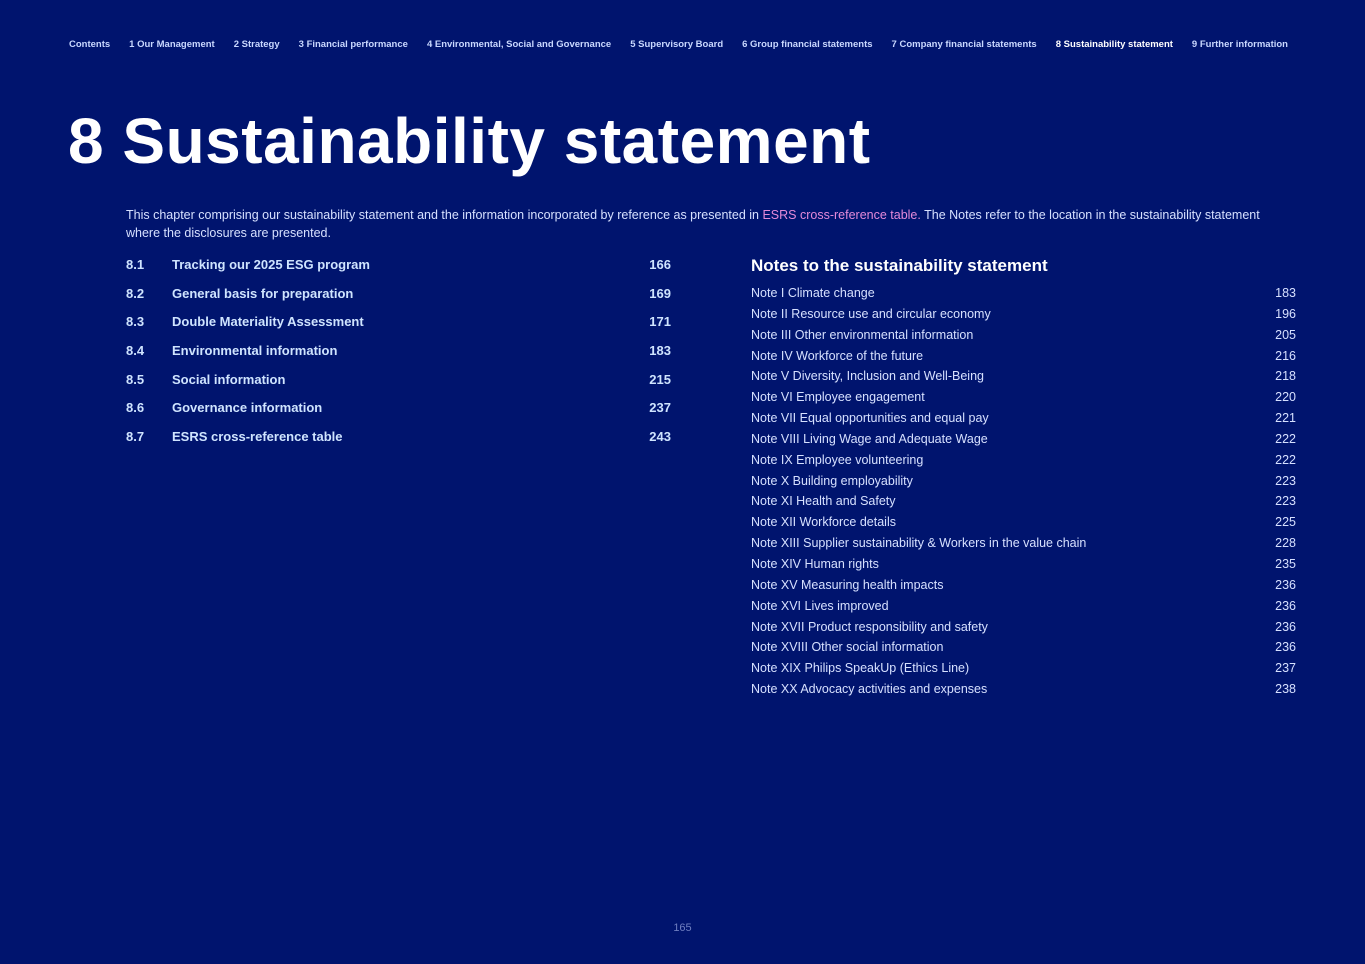 This screenshot has height=964, width=1365. I want to click on notes-heading: Notes to the sustainability statement, so click(899, 265).